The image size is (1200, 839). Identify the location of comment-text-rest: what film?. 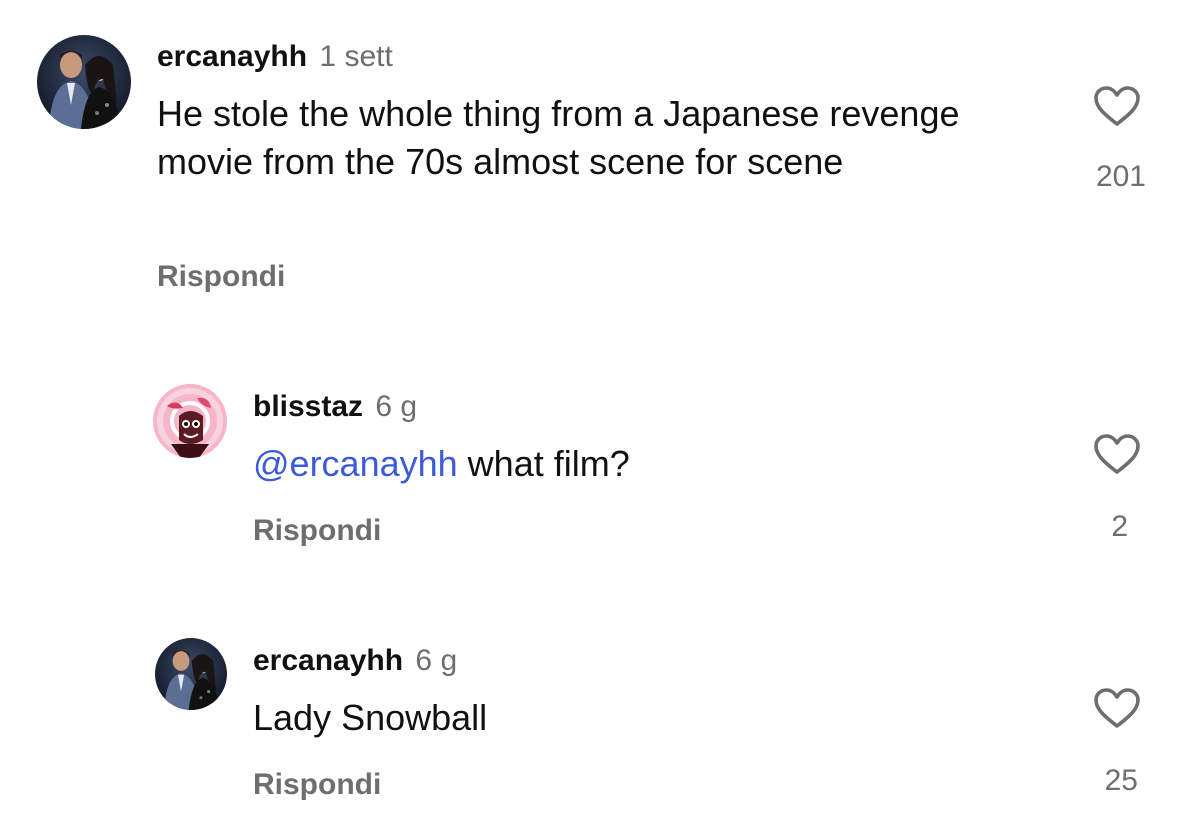
(543, 463).